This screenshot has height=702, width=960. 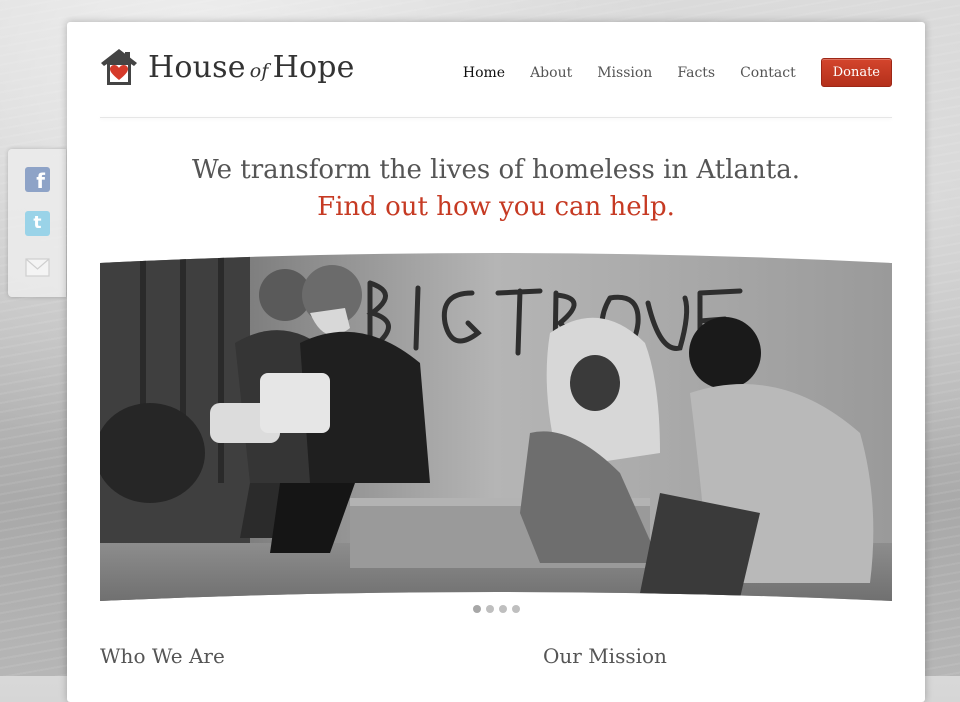 What do you see at coordinates (162, 656) in the screenshot?
I see `who-we-are-heading: Who We Are` at bounding box center [162, 656].